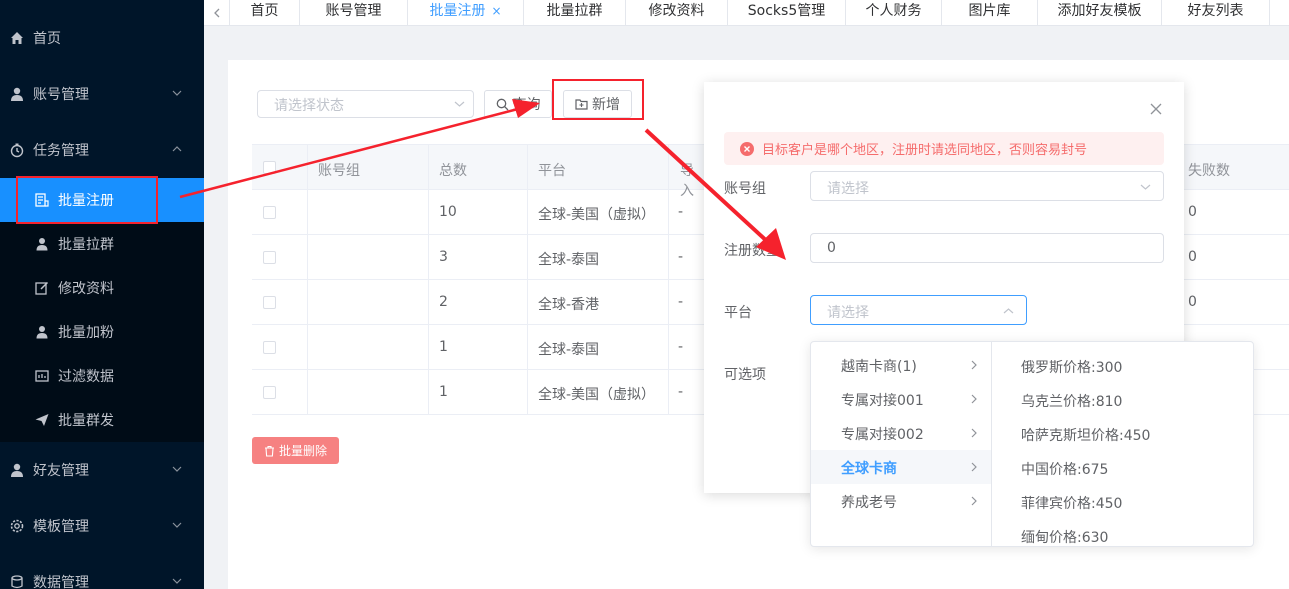 The width and height of the screenshot is (1289, 589). What do you see at coordinates (901, 501) in the screenshot?
I see `cascader-option-aged-accounts: 养成老号` at bounding box center [901, 501].